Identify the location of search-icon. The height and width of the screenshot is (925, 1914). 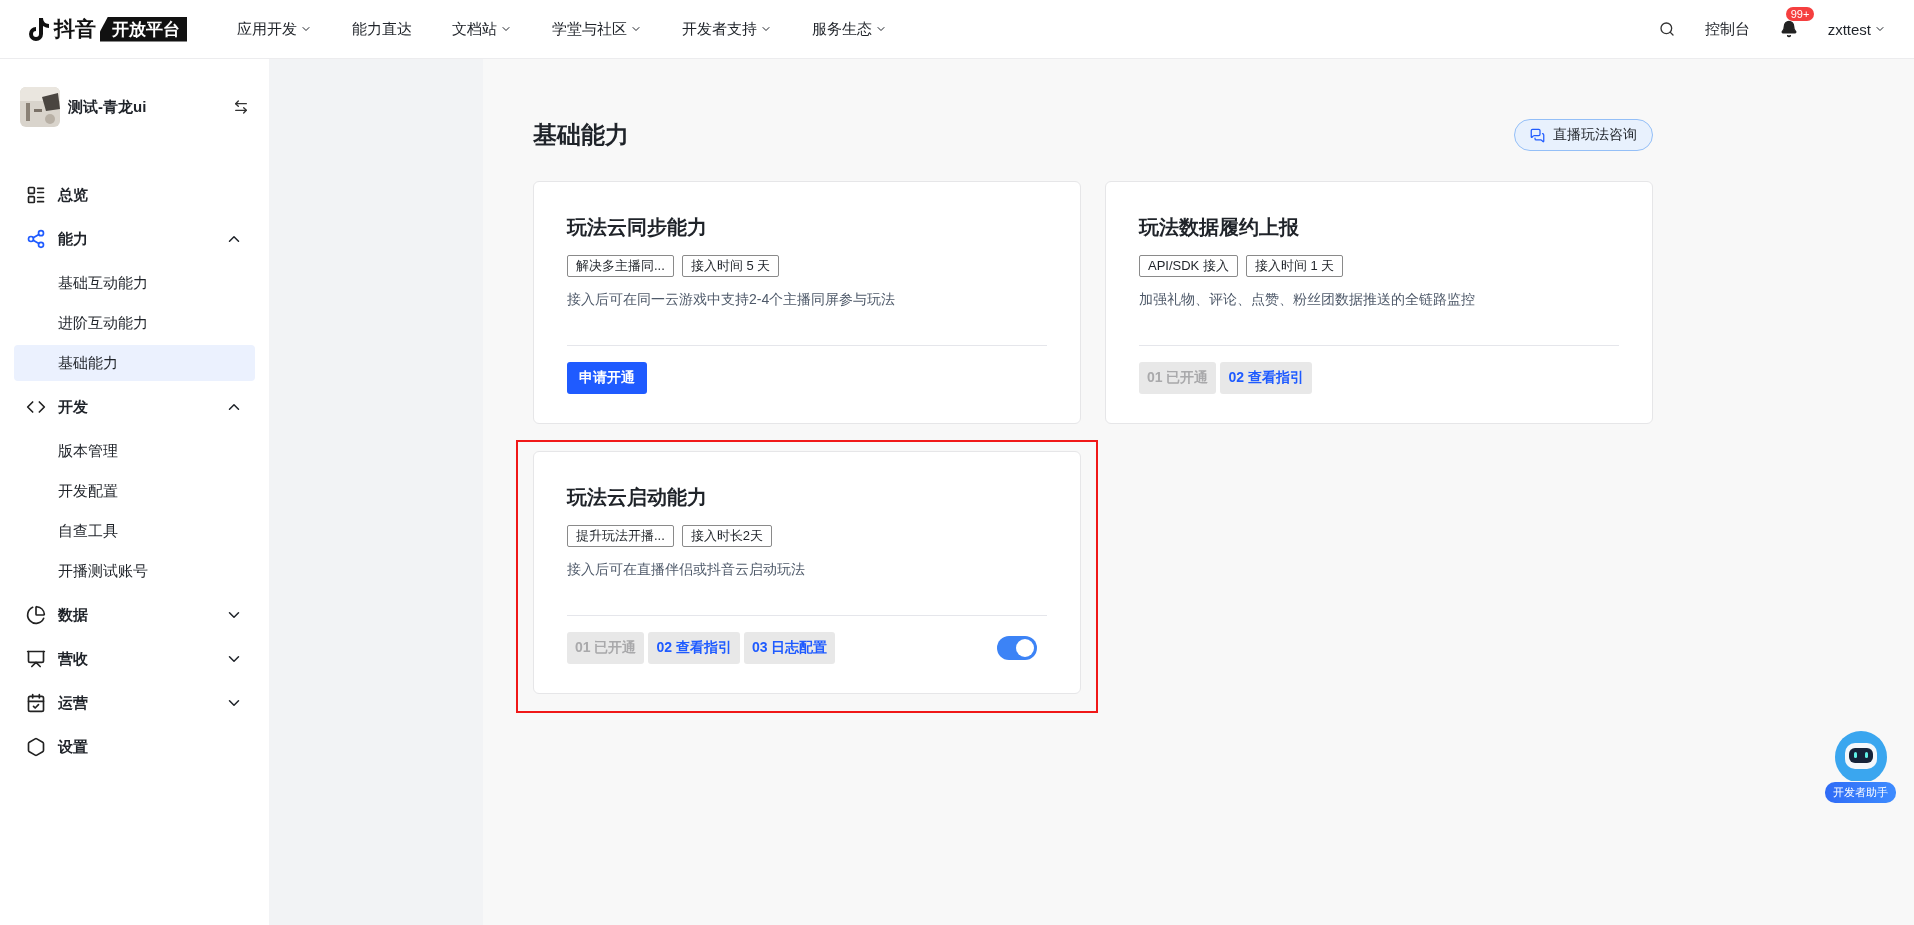
(1666, 29).